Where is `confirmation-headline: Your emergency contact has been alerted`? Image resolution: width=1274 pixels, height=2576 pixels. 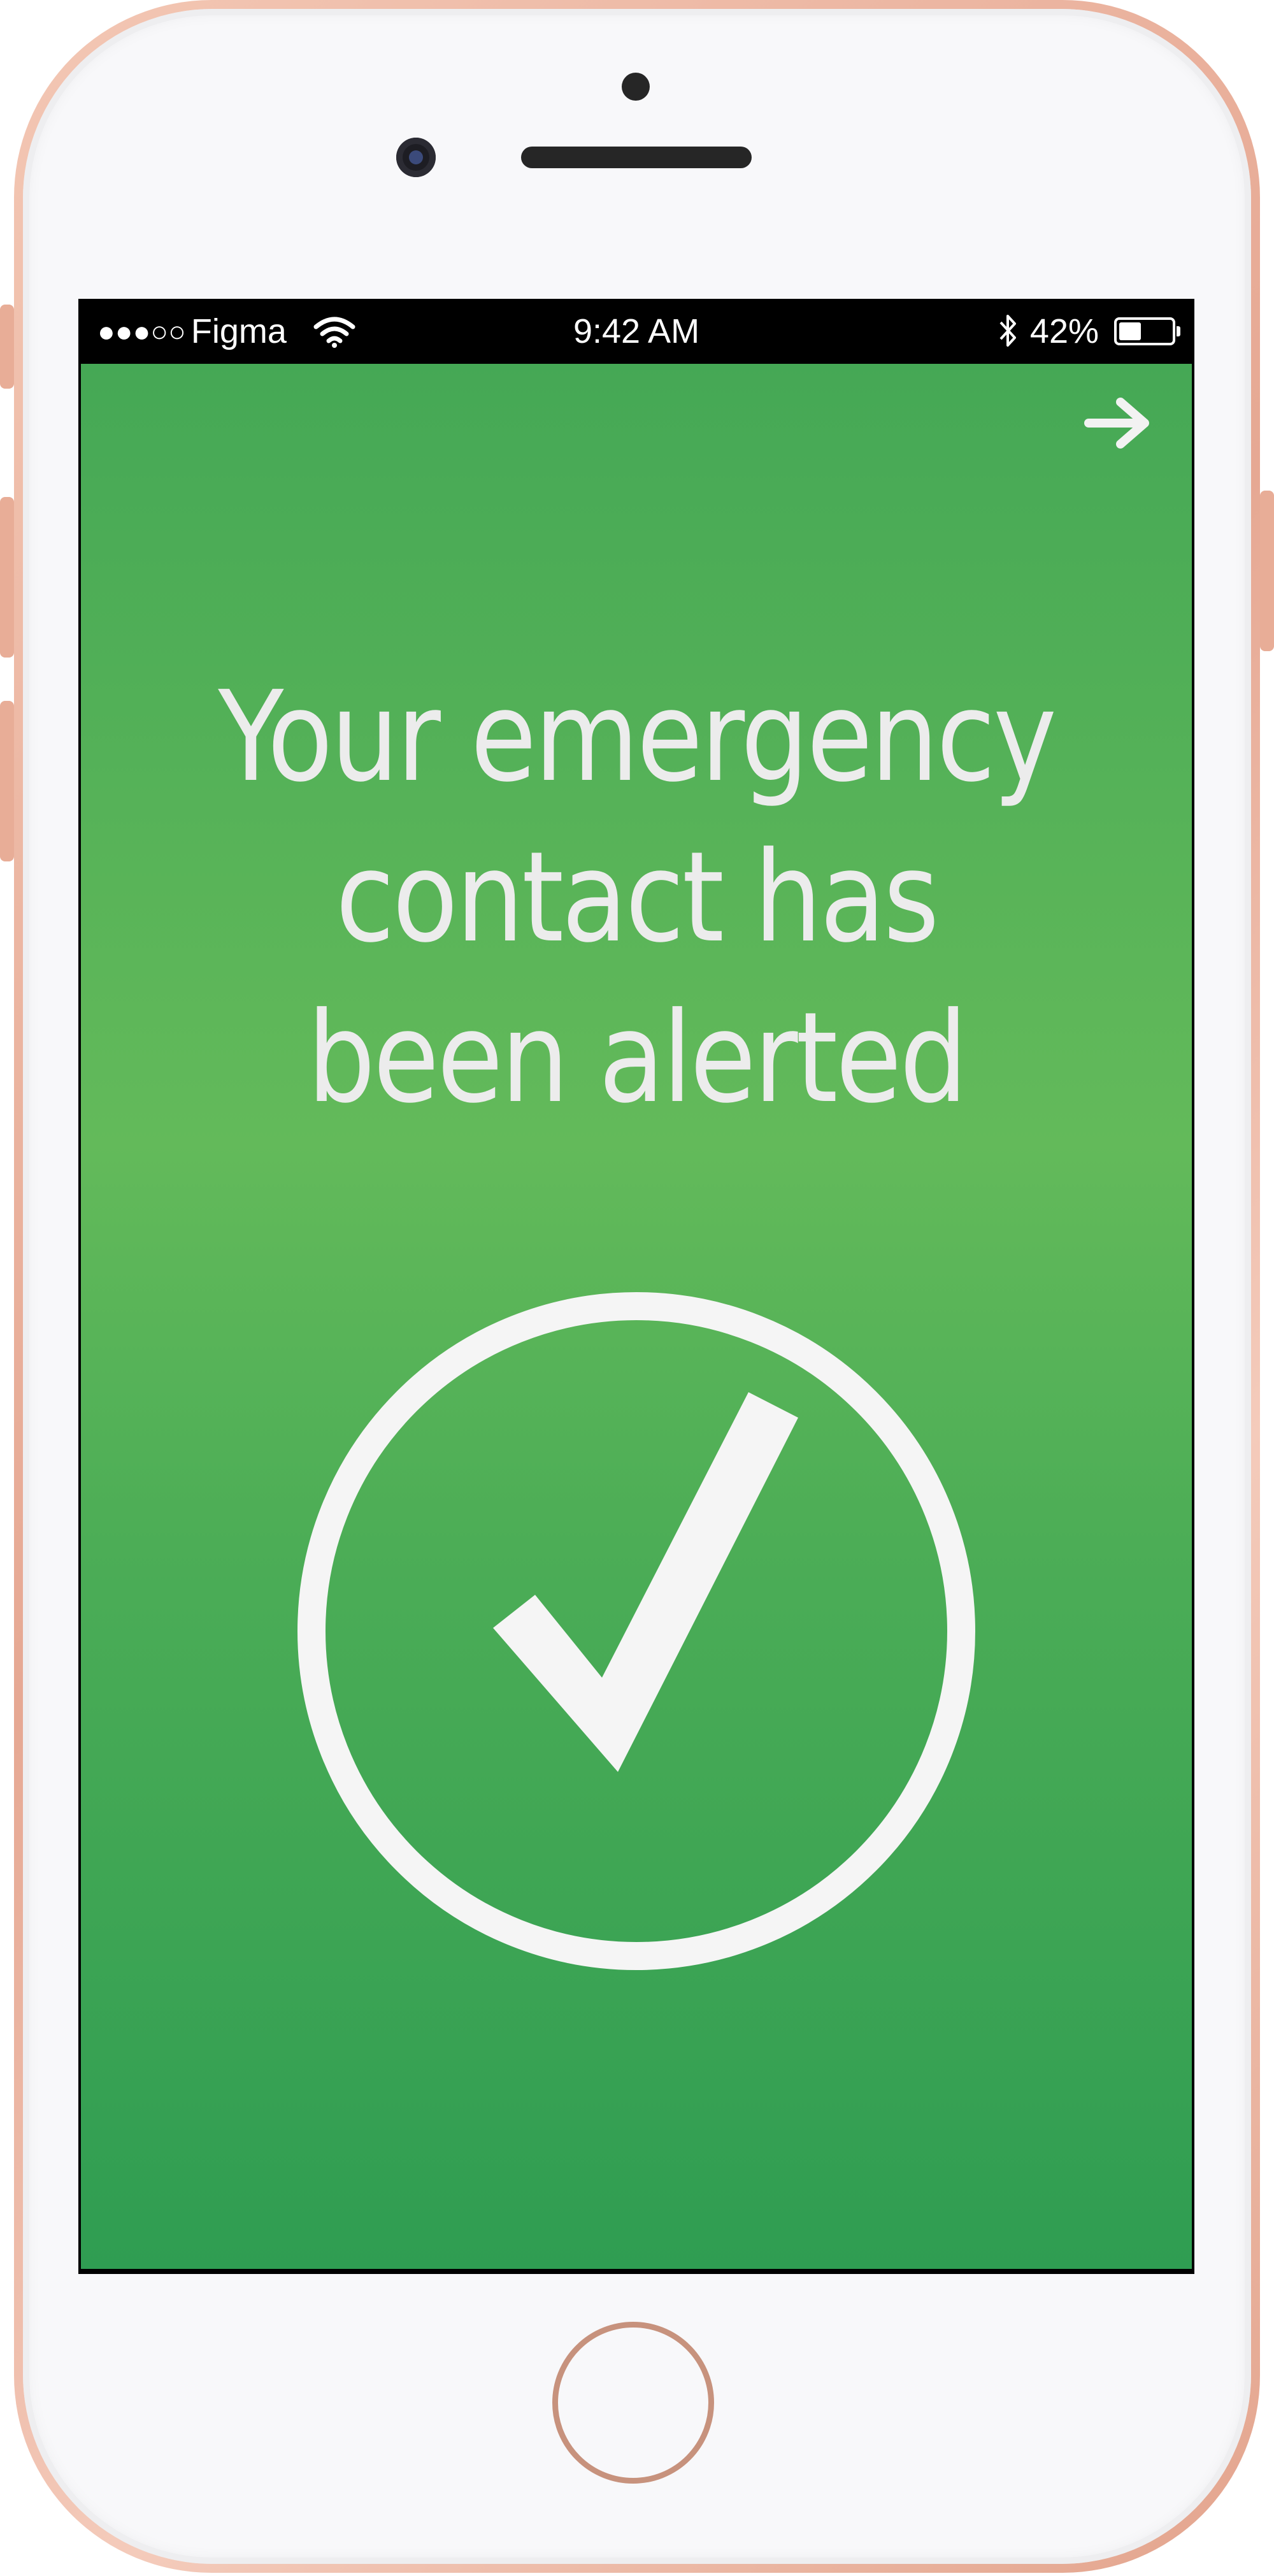
confirmation-headline: Your emergency contact has been alerted is located at coordinates (638, 898).